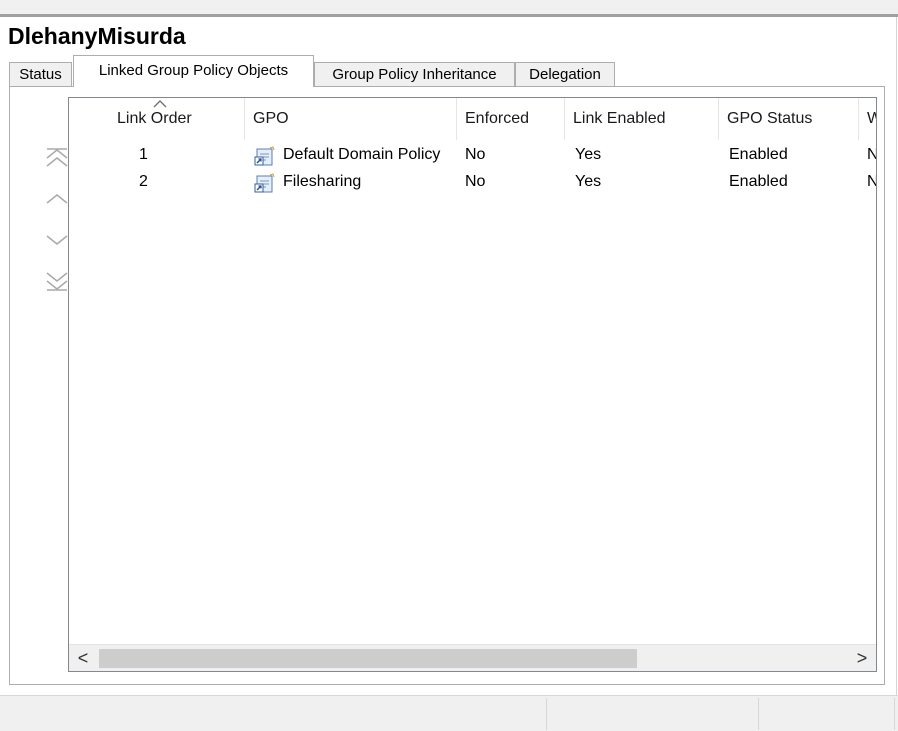  Describe the element at coordinates (871, 118) in the screenshot. I see `column-header-label: WMI Filter` at that location.